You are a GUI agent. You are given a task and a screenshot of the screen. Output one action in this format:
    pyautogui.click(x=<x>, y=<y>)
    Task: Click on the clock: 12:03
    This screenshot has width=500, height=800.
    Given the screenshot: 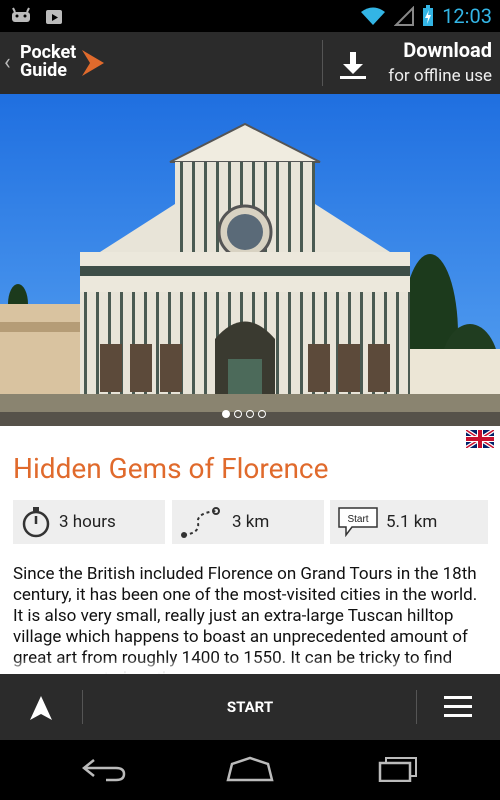 What is the action you would take?
    pyautogui.click(x=467, y=16)
    